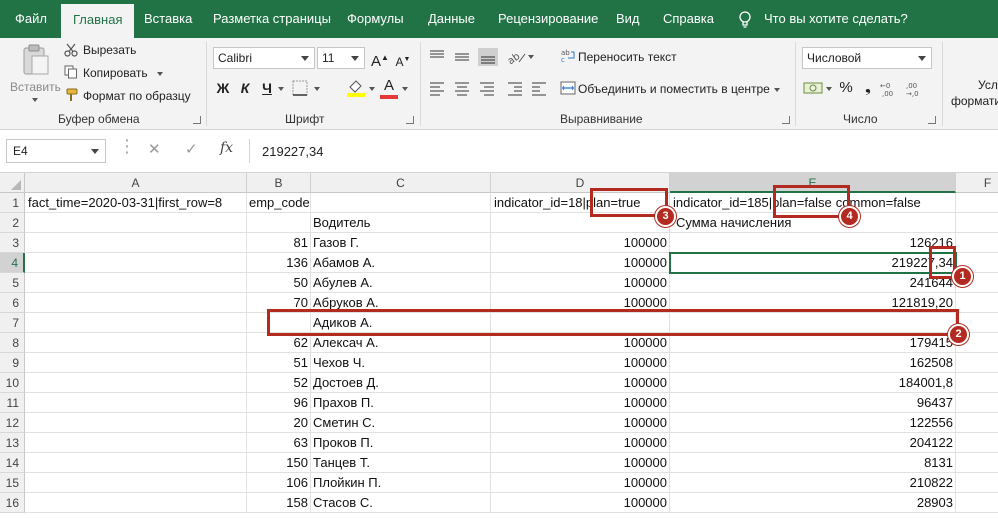 The height and width of the screenshot is (519, 998). What do you see at coordinates (279, 363) in the screenshot?
I see `cell-b: 51` at bounding box center [279, 363].